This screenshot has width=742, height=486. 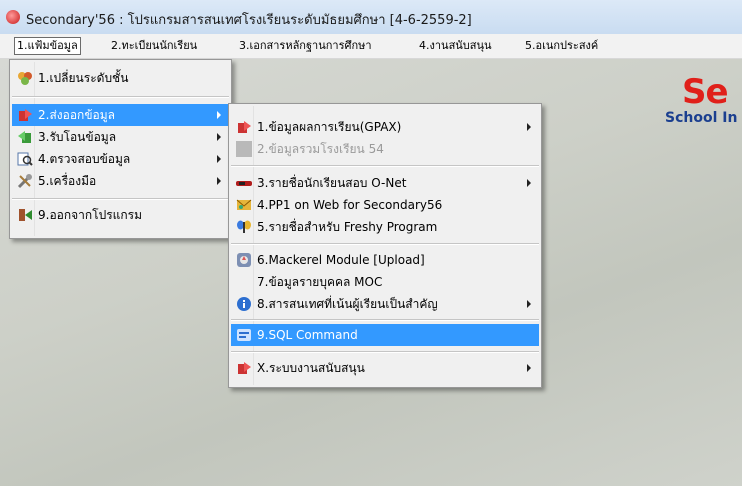 I want to click on submenu-item-freshy: 5.รายชื่อสำหรับ Freshy Program, so click(x=385, y=227).